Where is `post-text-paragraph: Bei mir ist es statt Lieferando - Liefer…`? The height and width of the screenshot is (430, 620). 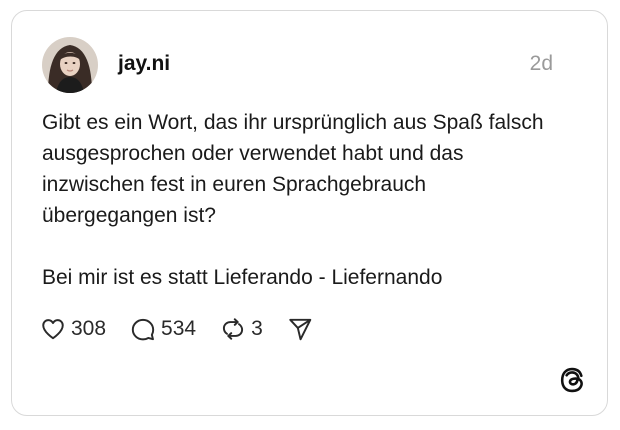
post-text-paragraph: Bei mir ist es statt Lieferando - Liefer… is located at coordinates (242, 277).